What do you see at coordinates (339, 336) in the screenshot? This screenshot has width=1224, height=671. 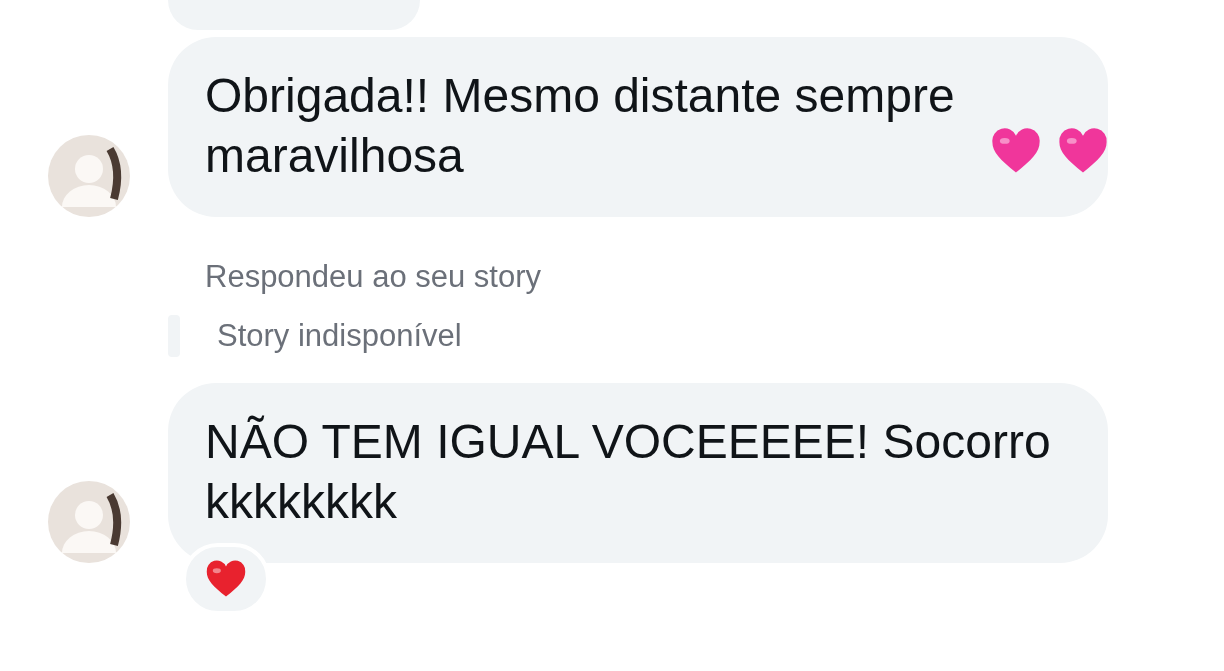 I see `story-status: Story indisponível` at bounding box center [339, 336].